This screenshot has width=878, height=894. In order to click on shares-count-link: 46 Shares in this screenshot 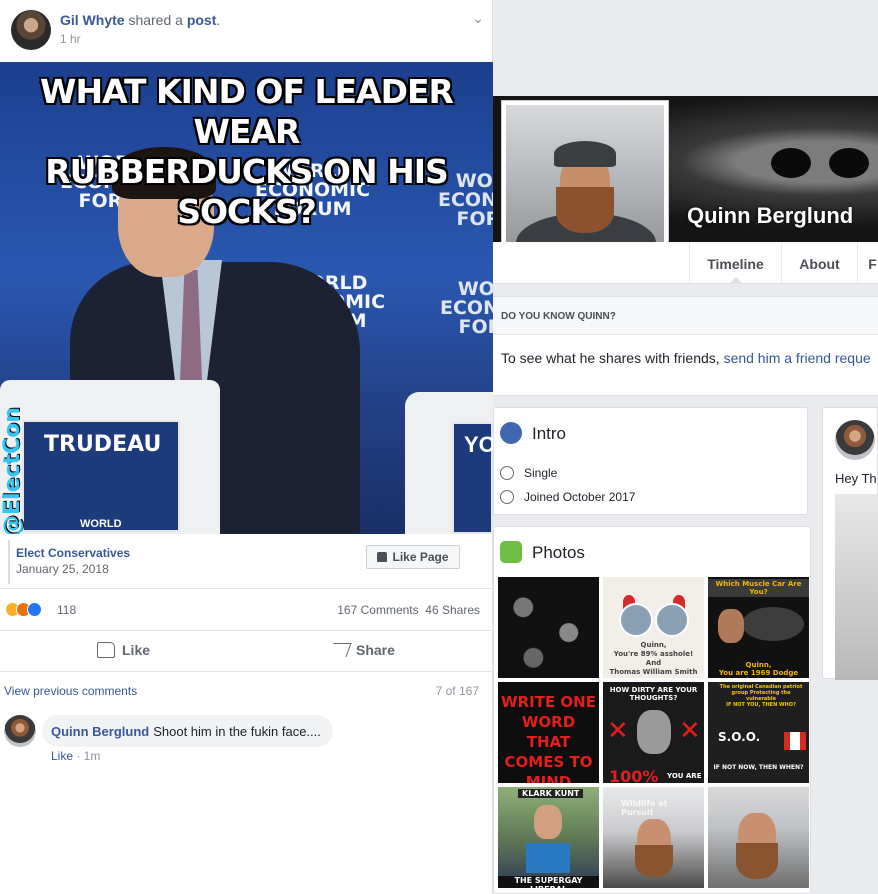, I will do `click(452, 610)`.